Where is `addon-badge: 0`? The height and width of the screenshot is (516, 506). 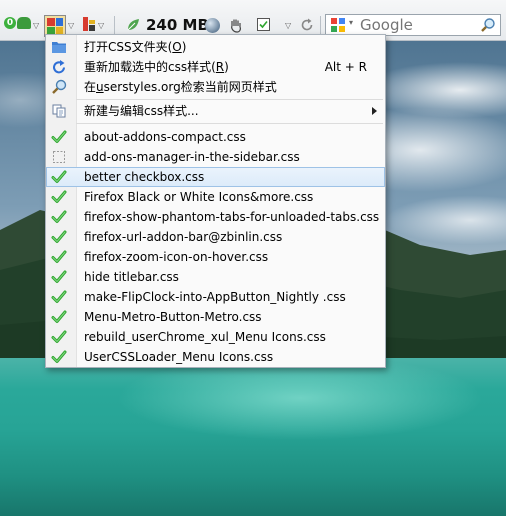
addon-badge: 0 is located at coordinates (10, 23).